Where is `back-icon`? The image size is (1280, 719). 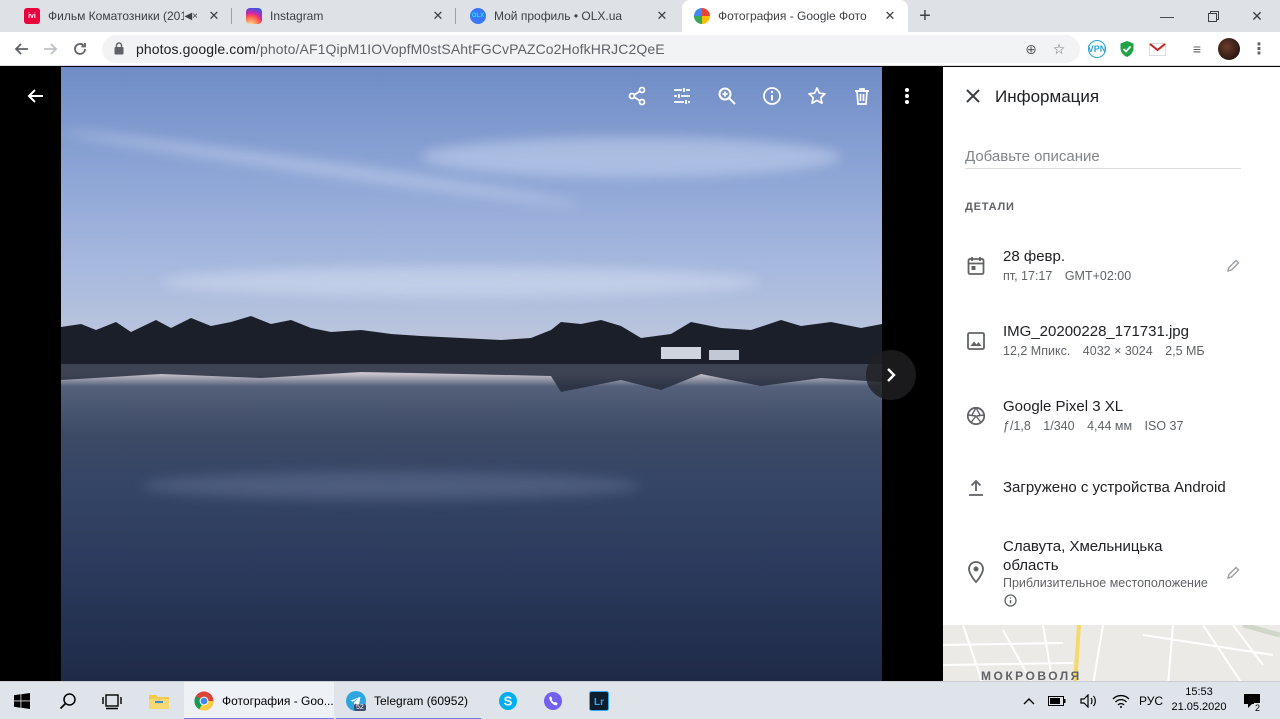
back-icon is located at coordinates (22, 49).